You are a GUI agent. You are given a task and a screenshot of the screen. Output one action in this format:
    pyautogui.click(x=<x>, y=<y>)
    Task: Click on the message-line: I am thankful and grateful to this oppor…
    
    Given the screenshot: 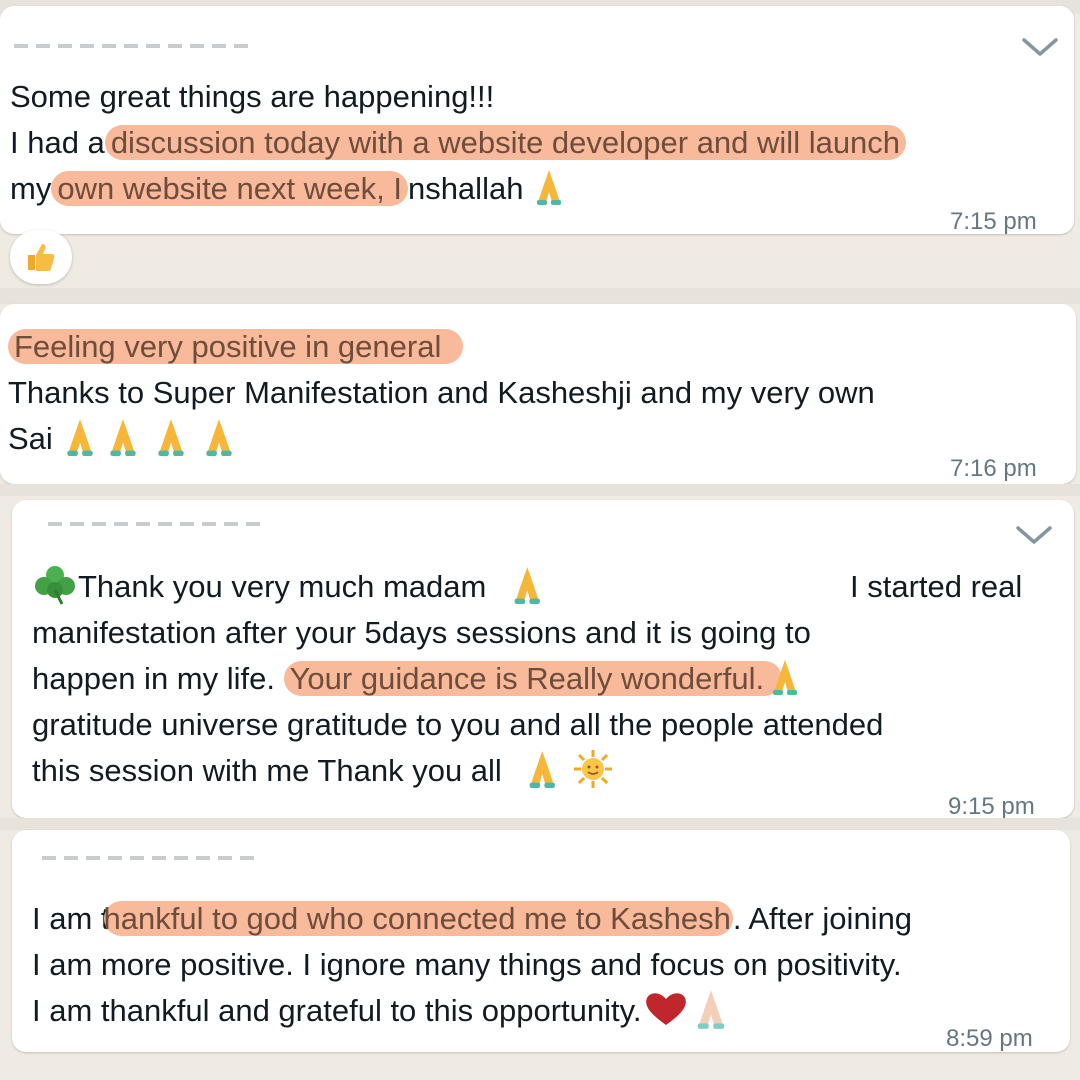 What is the action you would take?
    pyautogui.click(x=551, y=1011)
    